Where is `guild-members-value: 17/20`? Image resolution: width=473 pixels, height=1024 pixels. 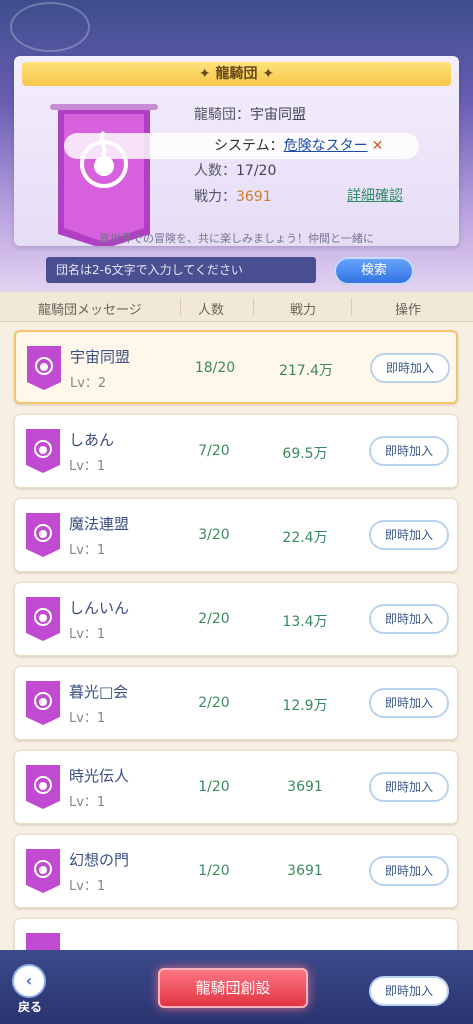
guild-members-value: 17/20 is located at coordinates (256, 171).